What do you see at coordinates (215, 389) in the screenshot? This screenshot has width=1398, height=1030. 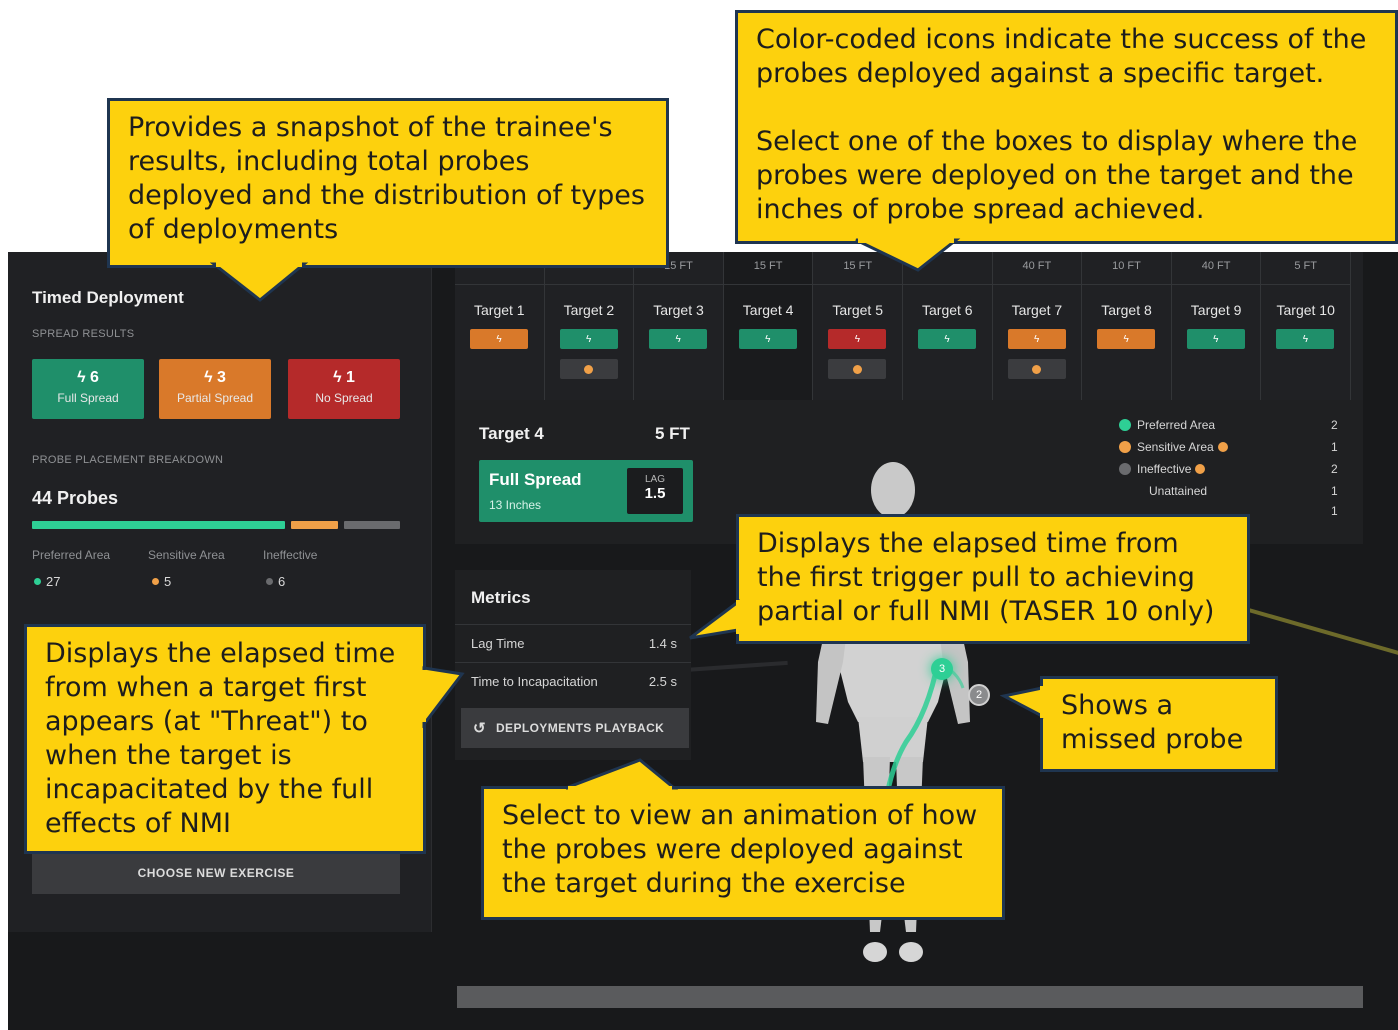 I see `partial-spread-box: ϟ 3 Partial Spread` at bounding box center [215, 389].